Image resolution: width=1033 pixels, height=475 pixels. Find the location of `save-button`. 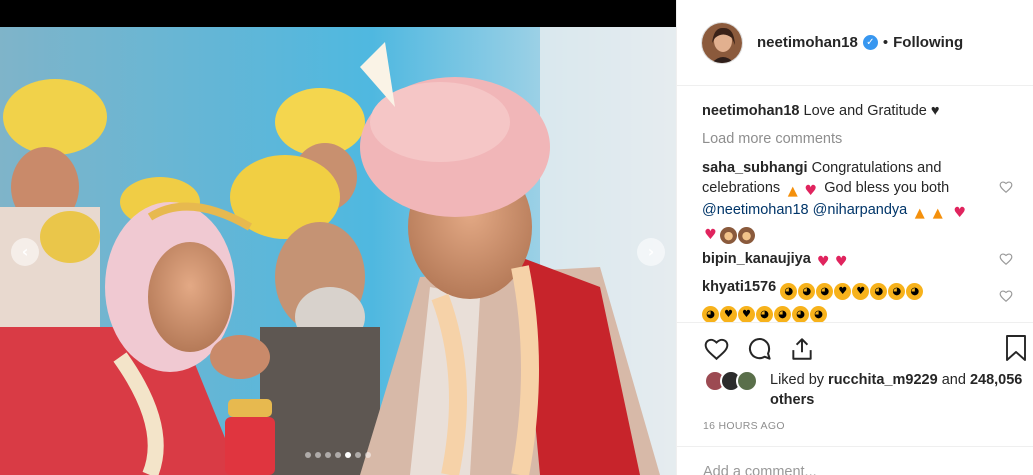

save-button is located at coordinates (1016, 350).